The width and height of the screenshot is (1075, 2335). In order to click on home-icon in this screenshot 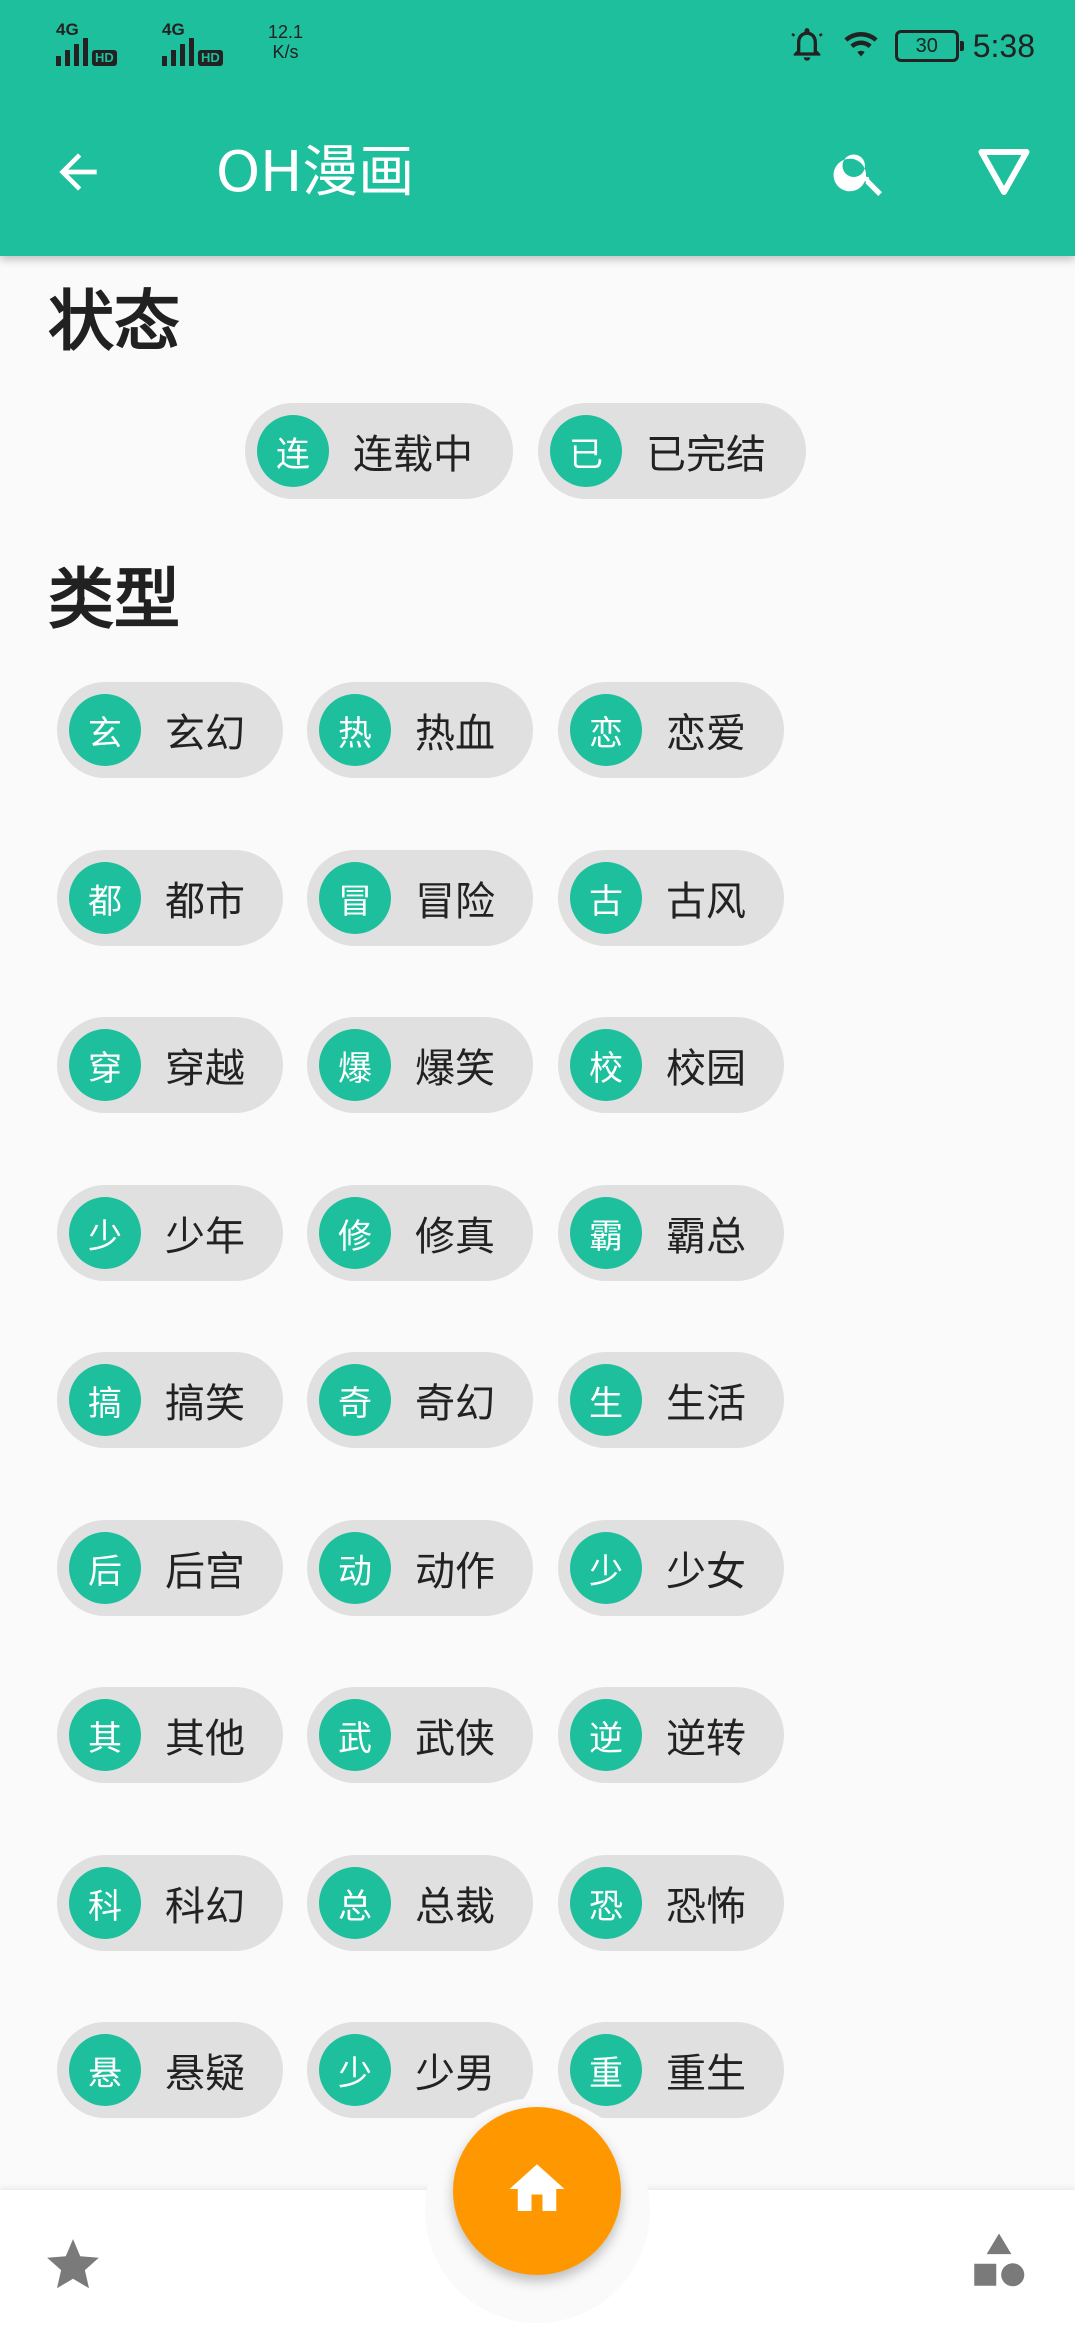, I will do `click(537, 2191)`.